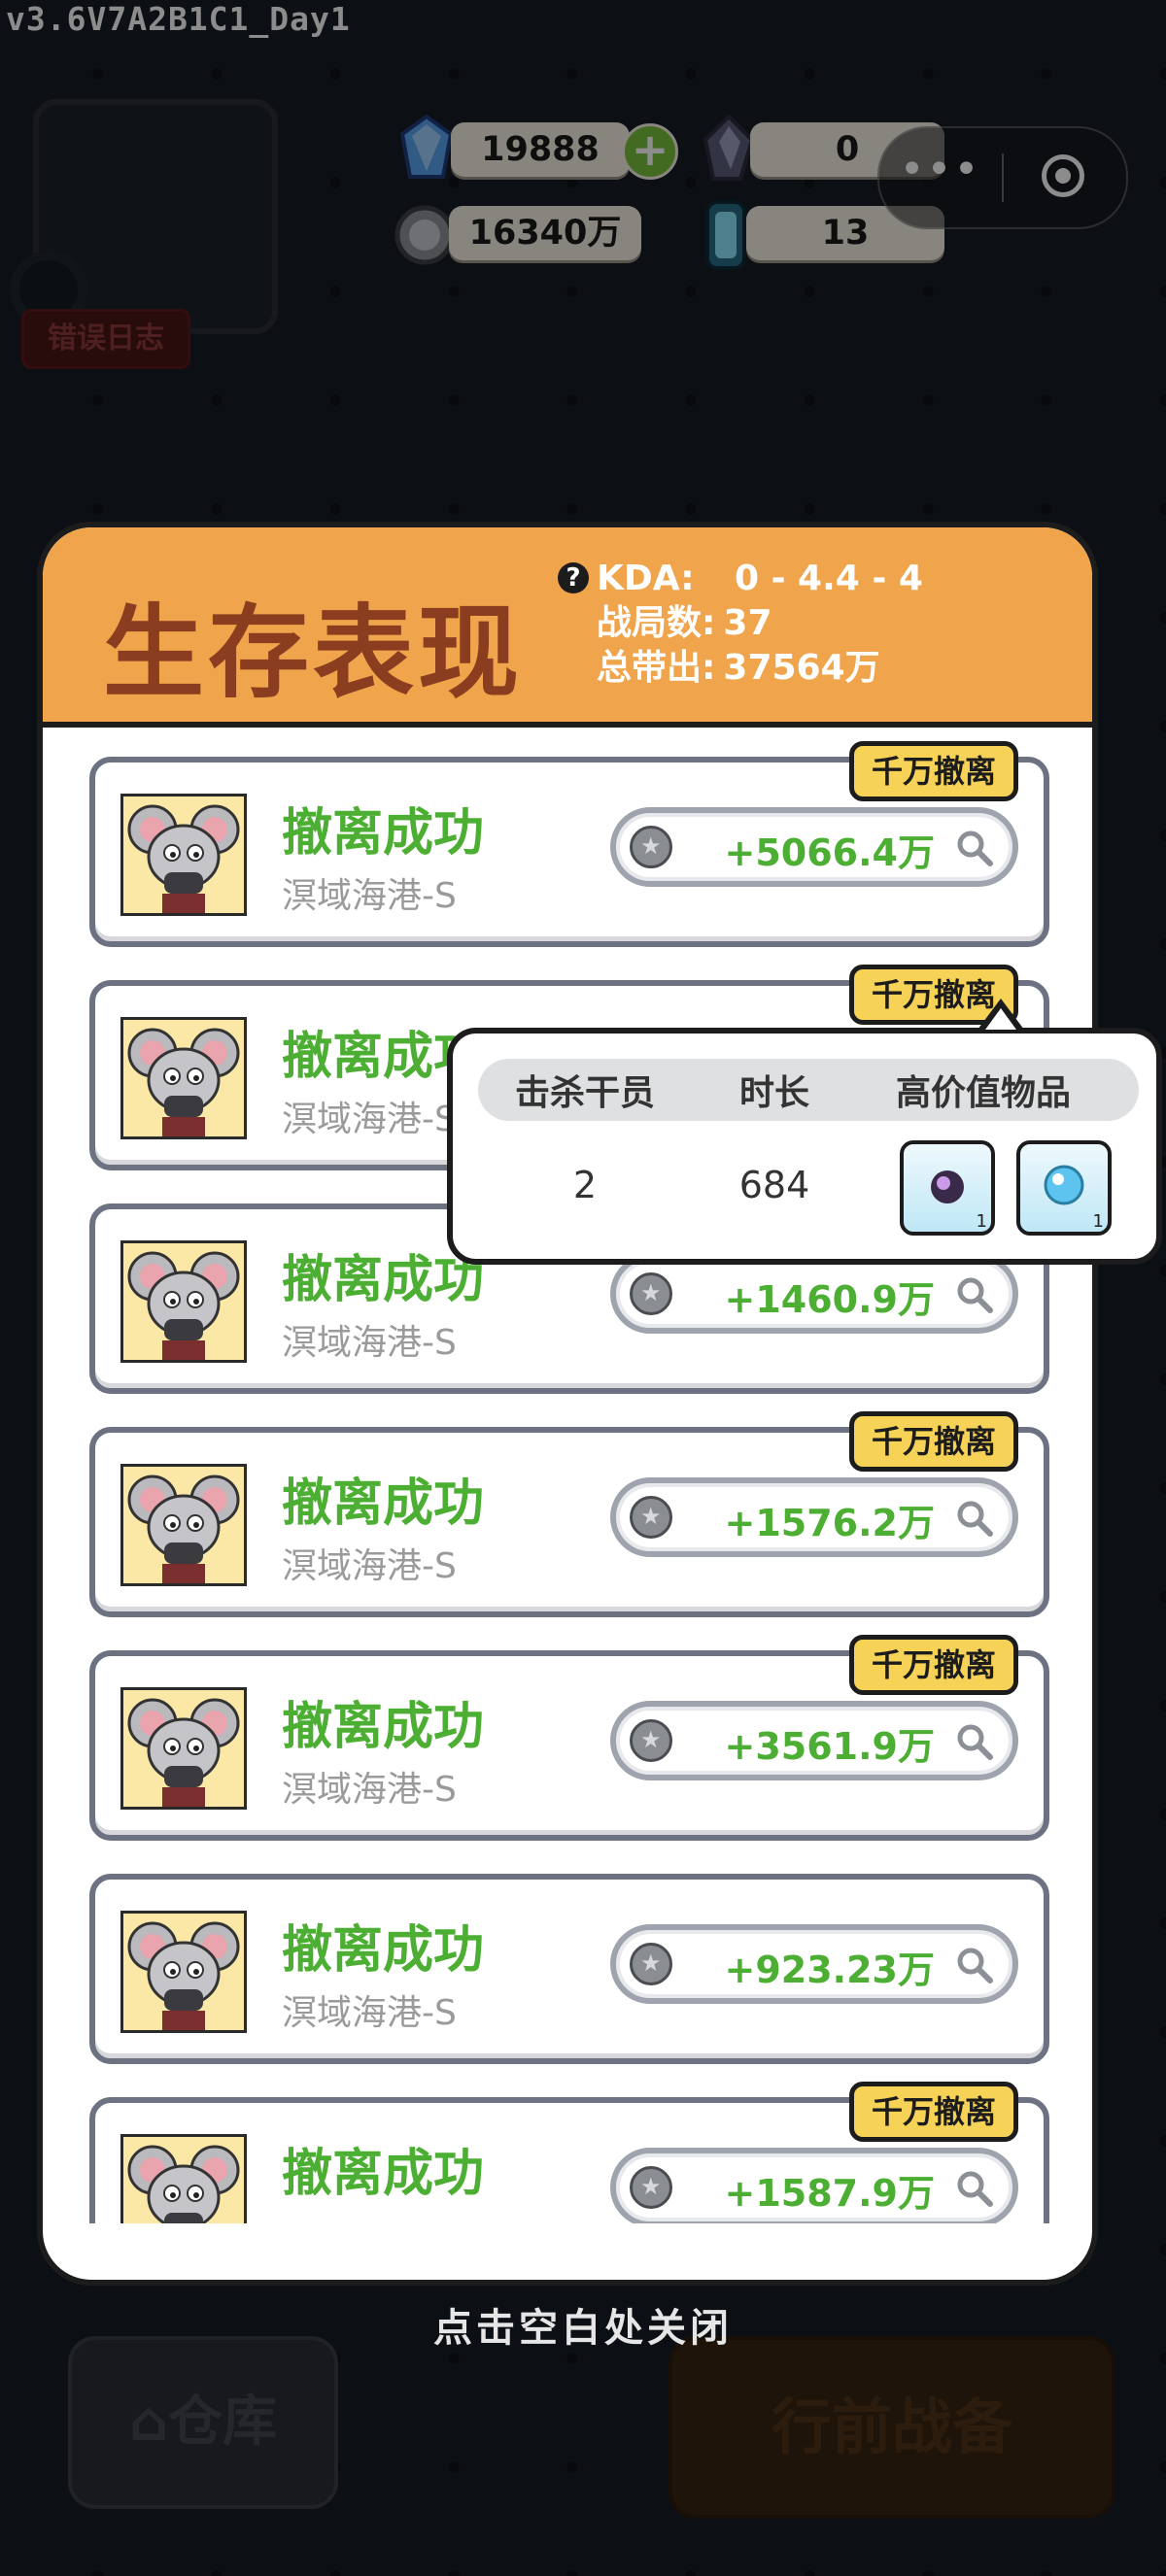  I want to click on panel-title: 生存表现, so click(313, 652).